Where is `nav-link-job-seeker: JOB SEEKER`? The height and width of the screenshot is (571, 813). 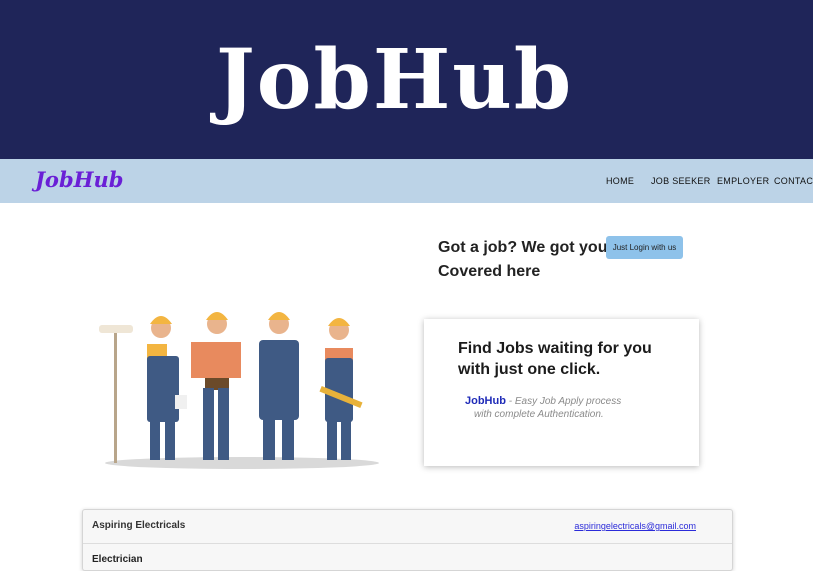
nav-link-job-seeker: JOB SEEKER is located at coordinates (681, 181).